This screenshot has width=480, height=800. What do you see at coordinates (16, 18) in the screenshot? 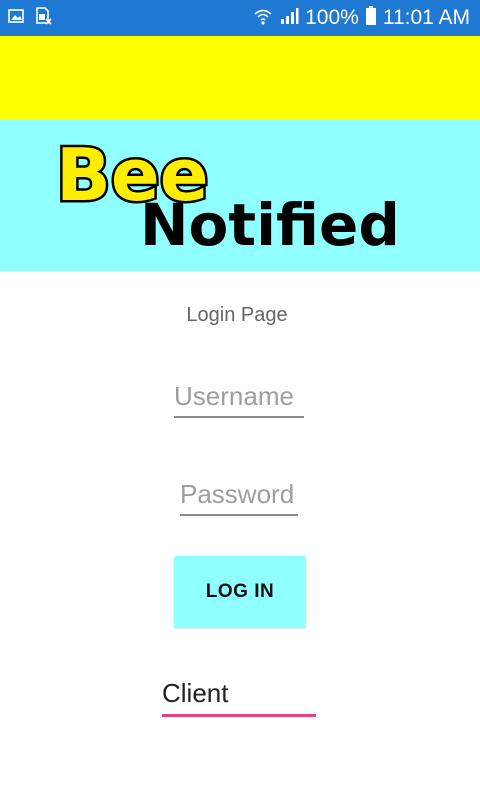
I see `gallery-icon` at bounding box center [16, 18].